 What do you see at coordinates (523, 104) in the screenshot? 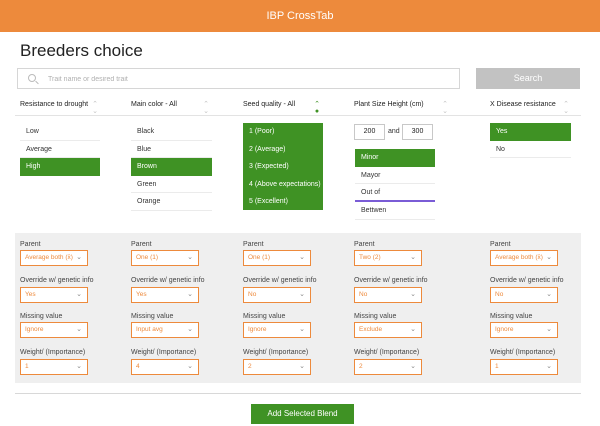
I see `column-header-disease: X Disease resistance` at bounding box center [523, 104].